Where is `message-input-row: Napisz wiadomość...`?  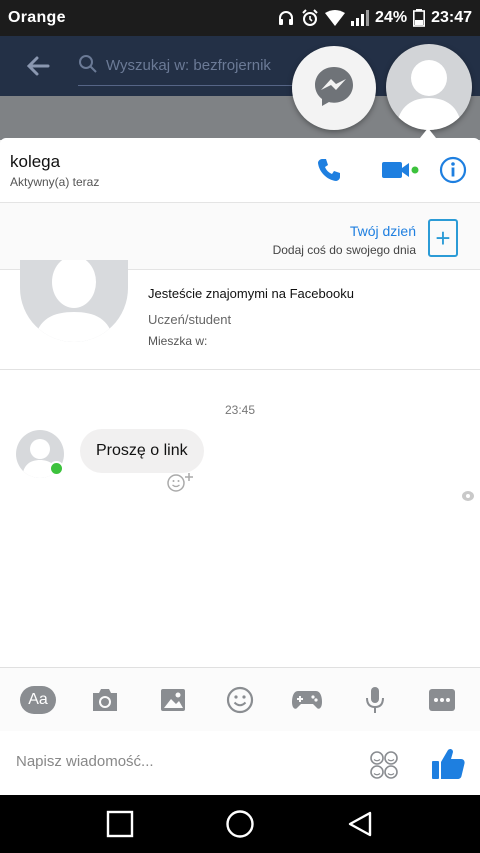
message-input-row: Napisz wiadomość... is located at coordinates (240, 763).